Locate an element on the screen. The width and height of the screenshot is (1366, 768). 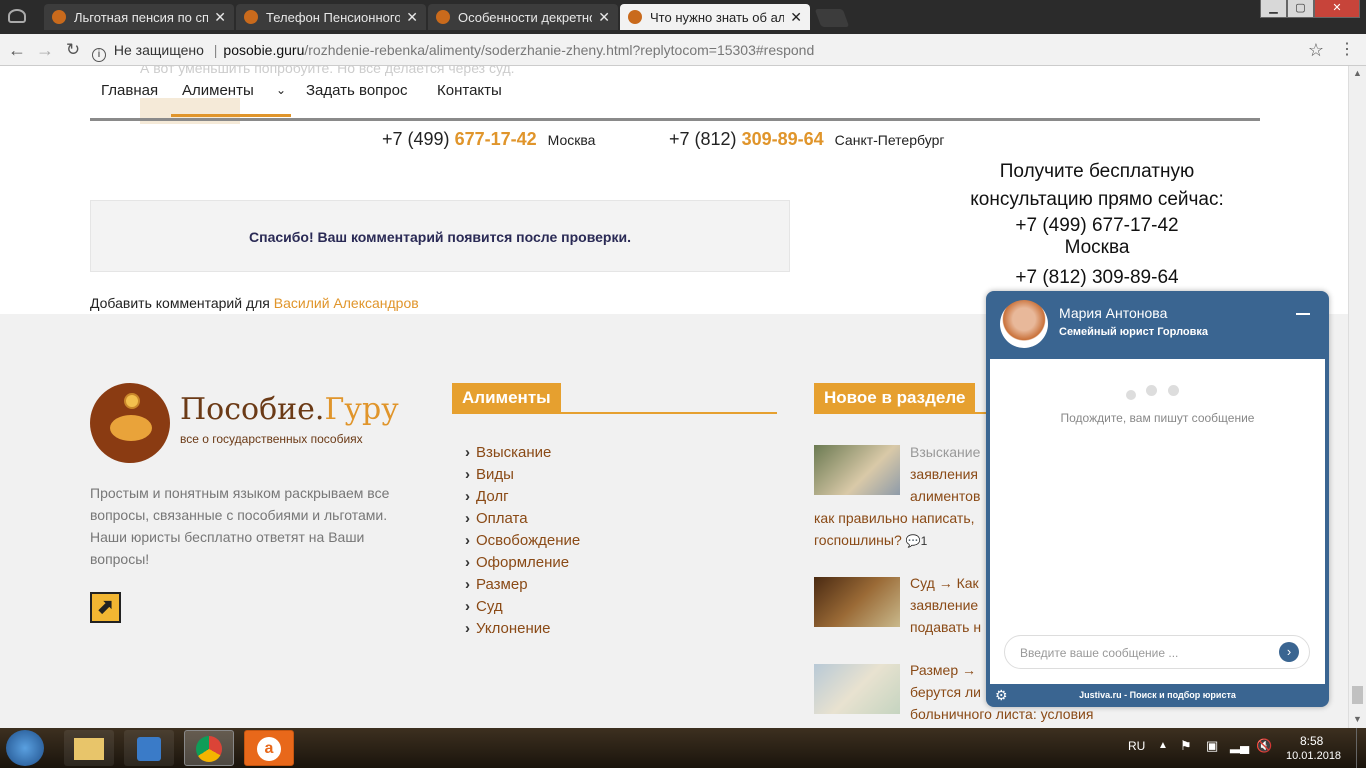
scrollbar-thumb is located at coordinates (1357, 695).